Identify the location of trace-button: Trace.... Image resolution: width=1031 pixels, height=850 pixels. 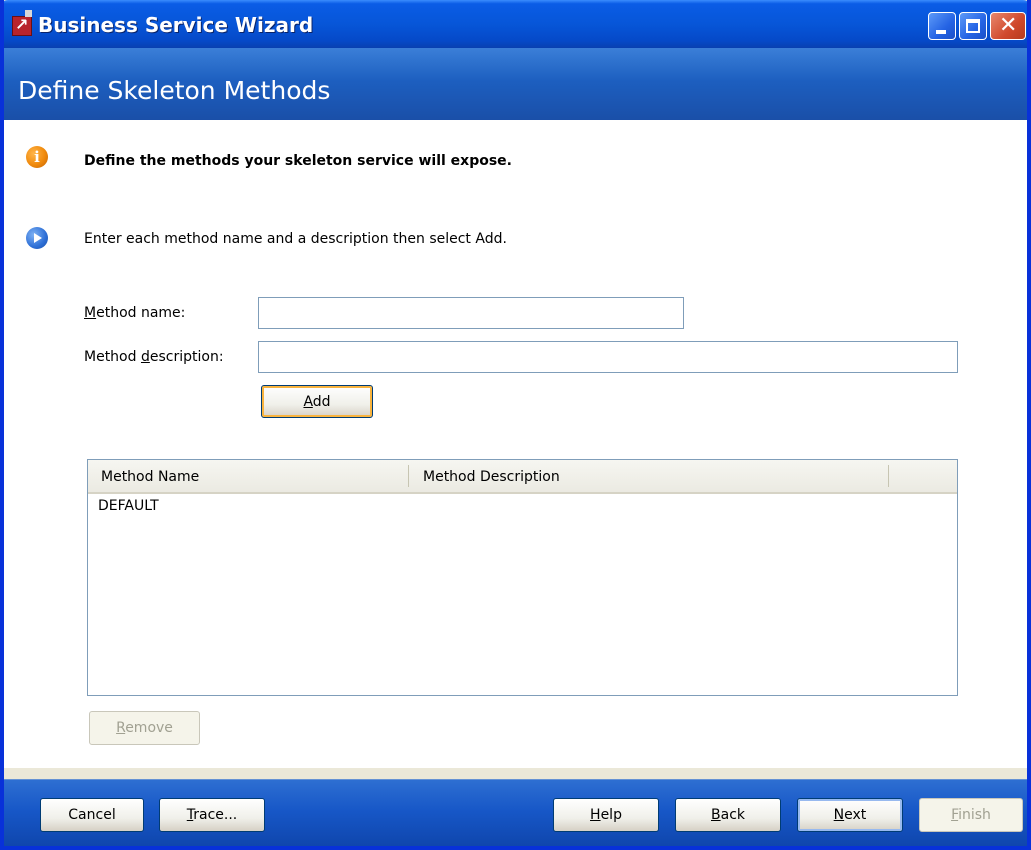
(212, 815).